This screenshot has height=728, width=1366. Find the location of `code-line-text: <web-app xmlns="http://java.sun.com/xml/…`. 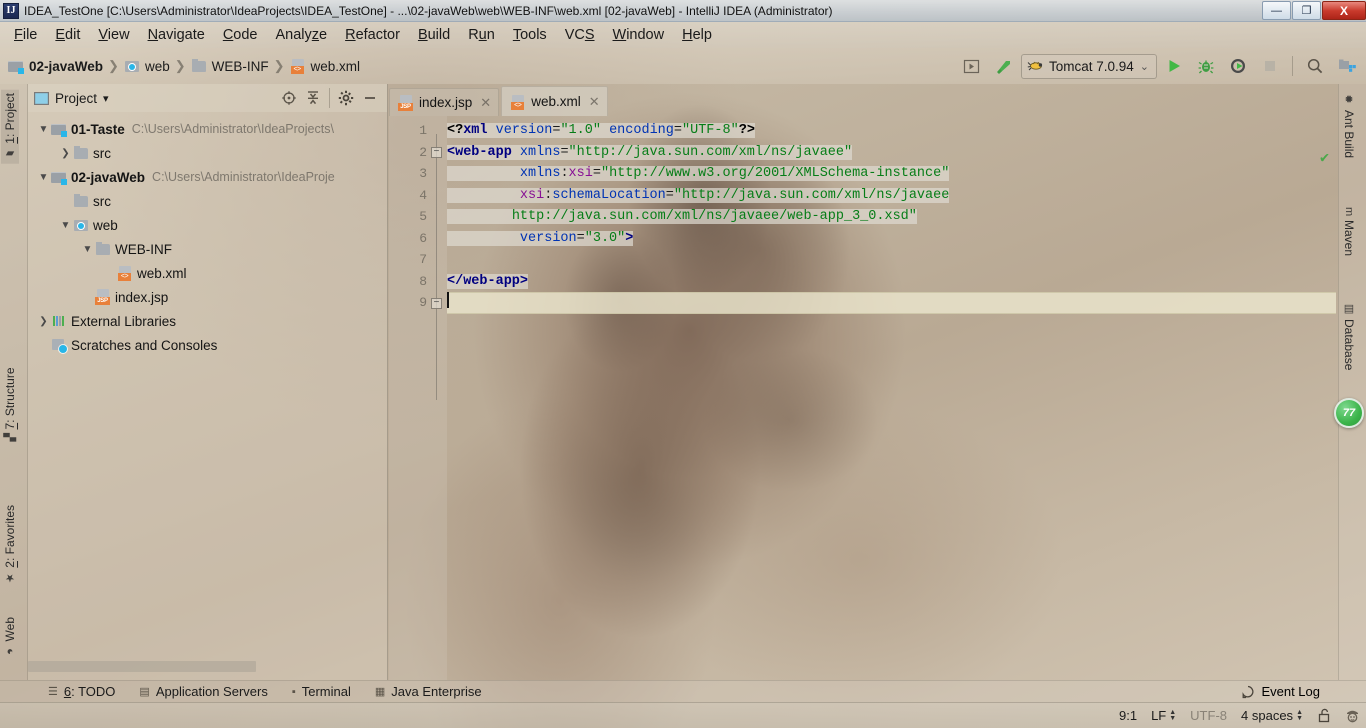

code-line-text: <web-app xmlns="http://java.sun.com/xml/… is located at coordinates (650, 152).